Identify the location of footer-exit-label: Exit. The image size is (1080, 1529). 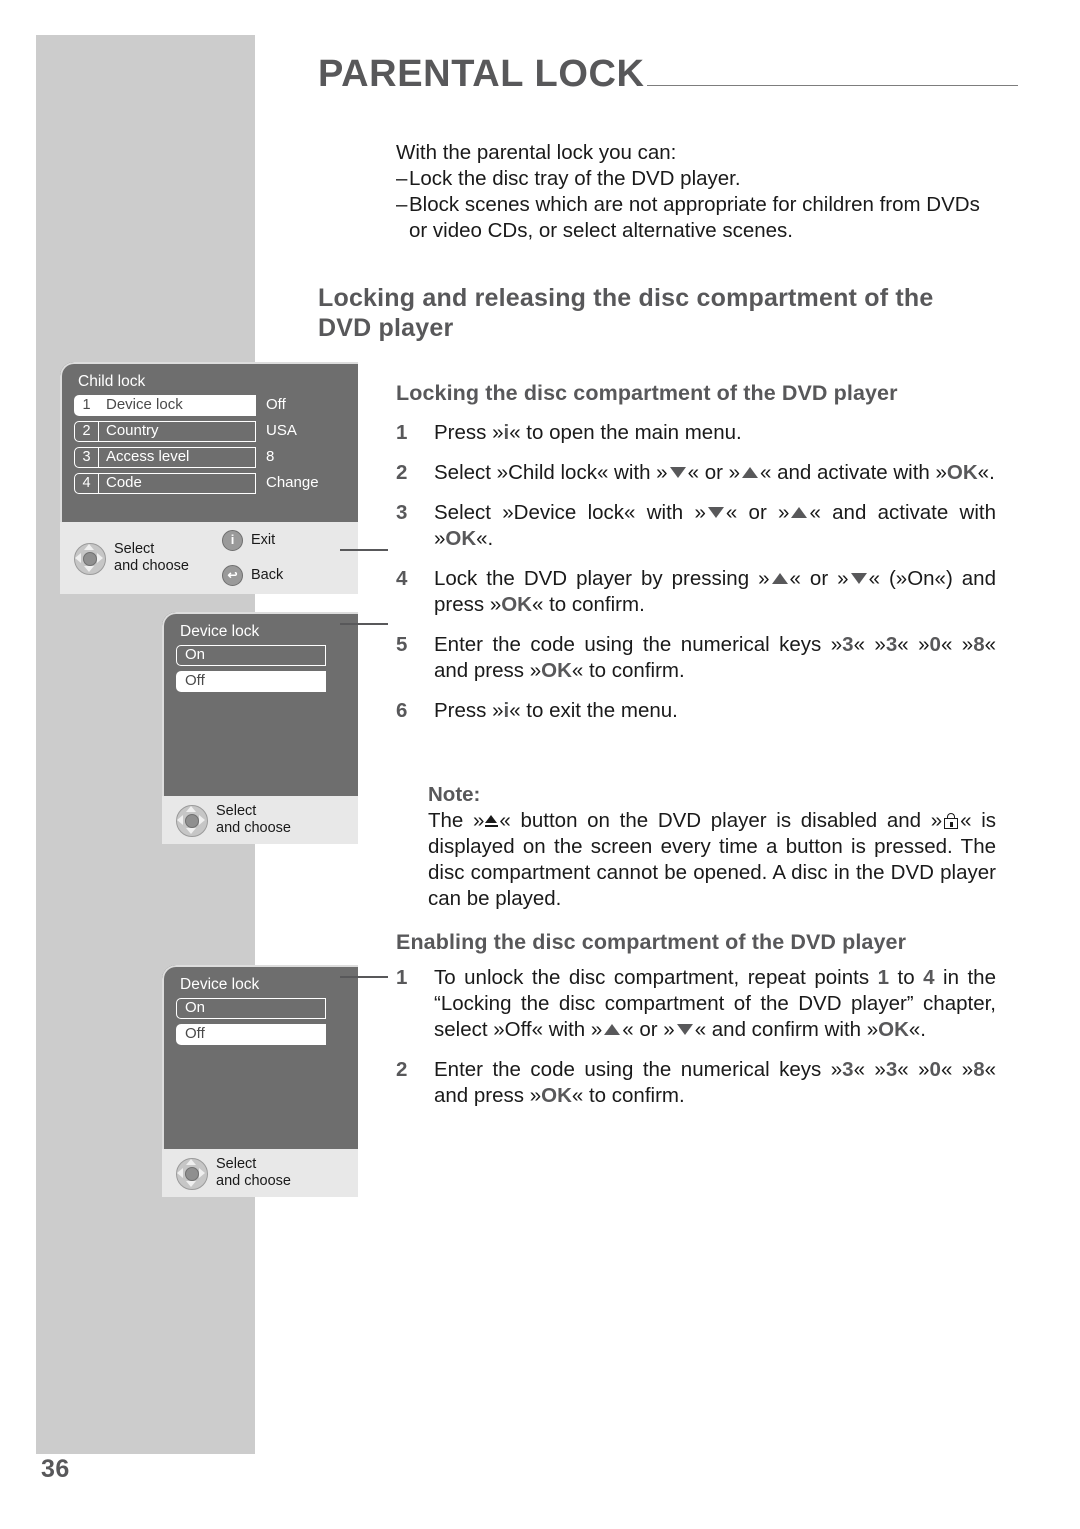
(263, 540).